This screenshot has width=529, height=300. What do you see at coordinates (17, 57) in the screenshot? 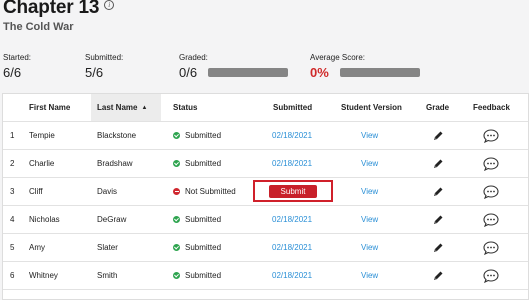
I see `started-label: Started:` at bounding box center [17, 57].